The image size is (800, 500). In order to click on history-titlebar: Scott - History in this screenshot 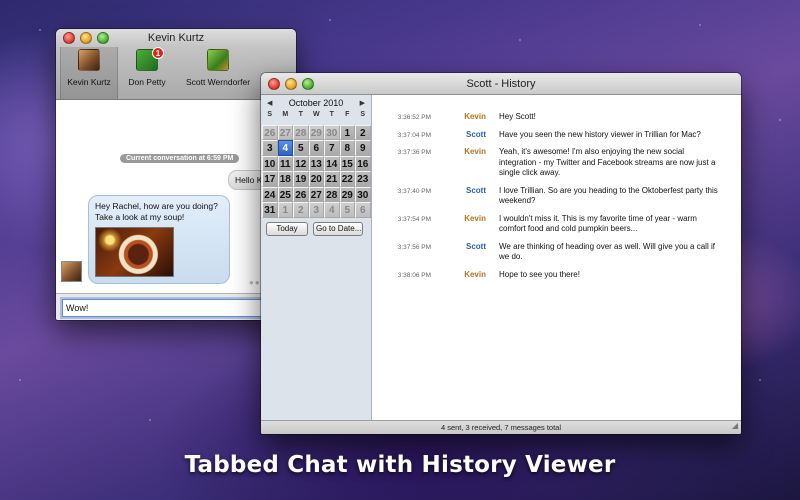, I will do `click(501, 84)`.